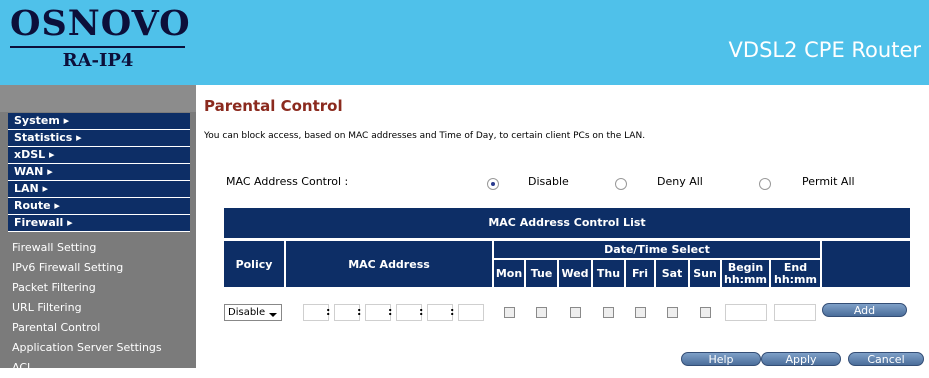  What do you see at coordinates (99, 138) in the screenshot?
I see `menu-item-statistics: Statistics ▸` at bounding box center [99, 138].